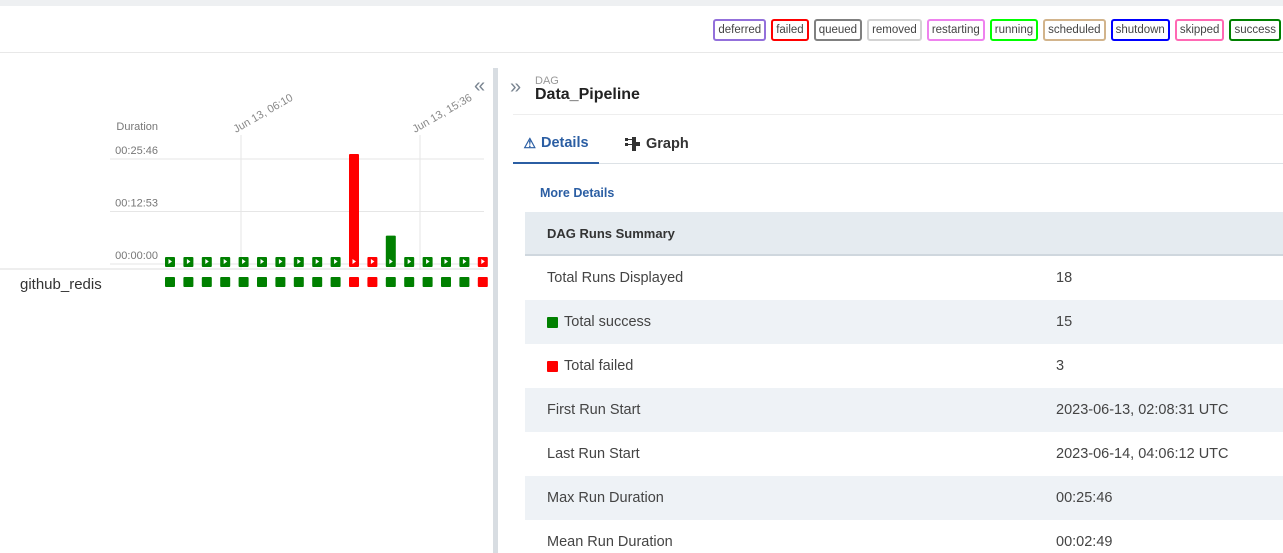 The width and height of the screenshot is (1283, 553). I want to click on task-name-github-redis: github_redis, so click(61, 284).